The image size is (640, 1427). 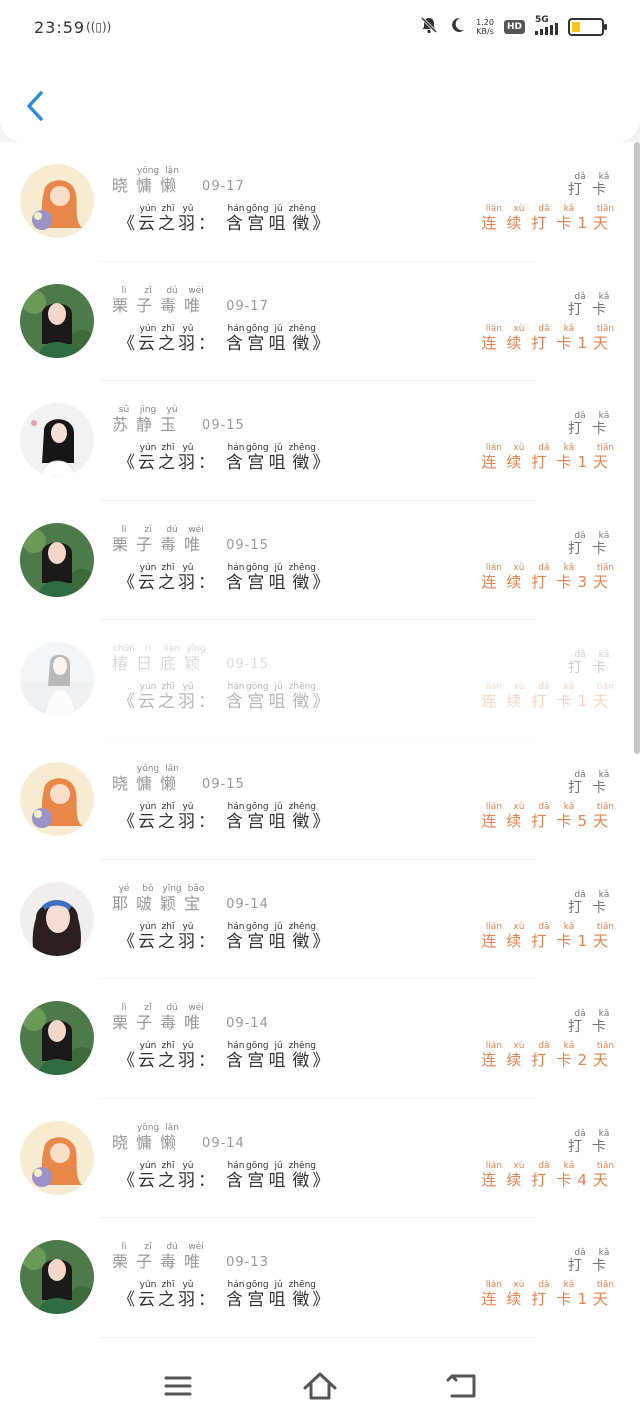 What do you see at coordinates (485, 27) in the screenshot?
I see `net-speed: 1.20 KB/s` at bounding box center [485, 27].